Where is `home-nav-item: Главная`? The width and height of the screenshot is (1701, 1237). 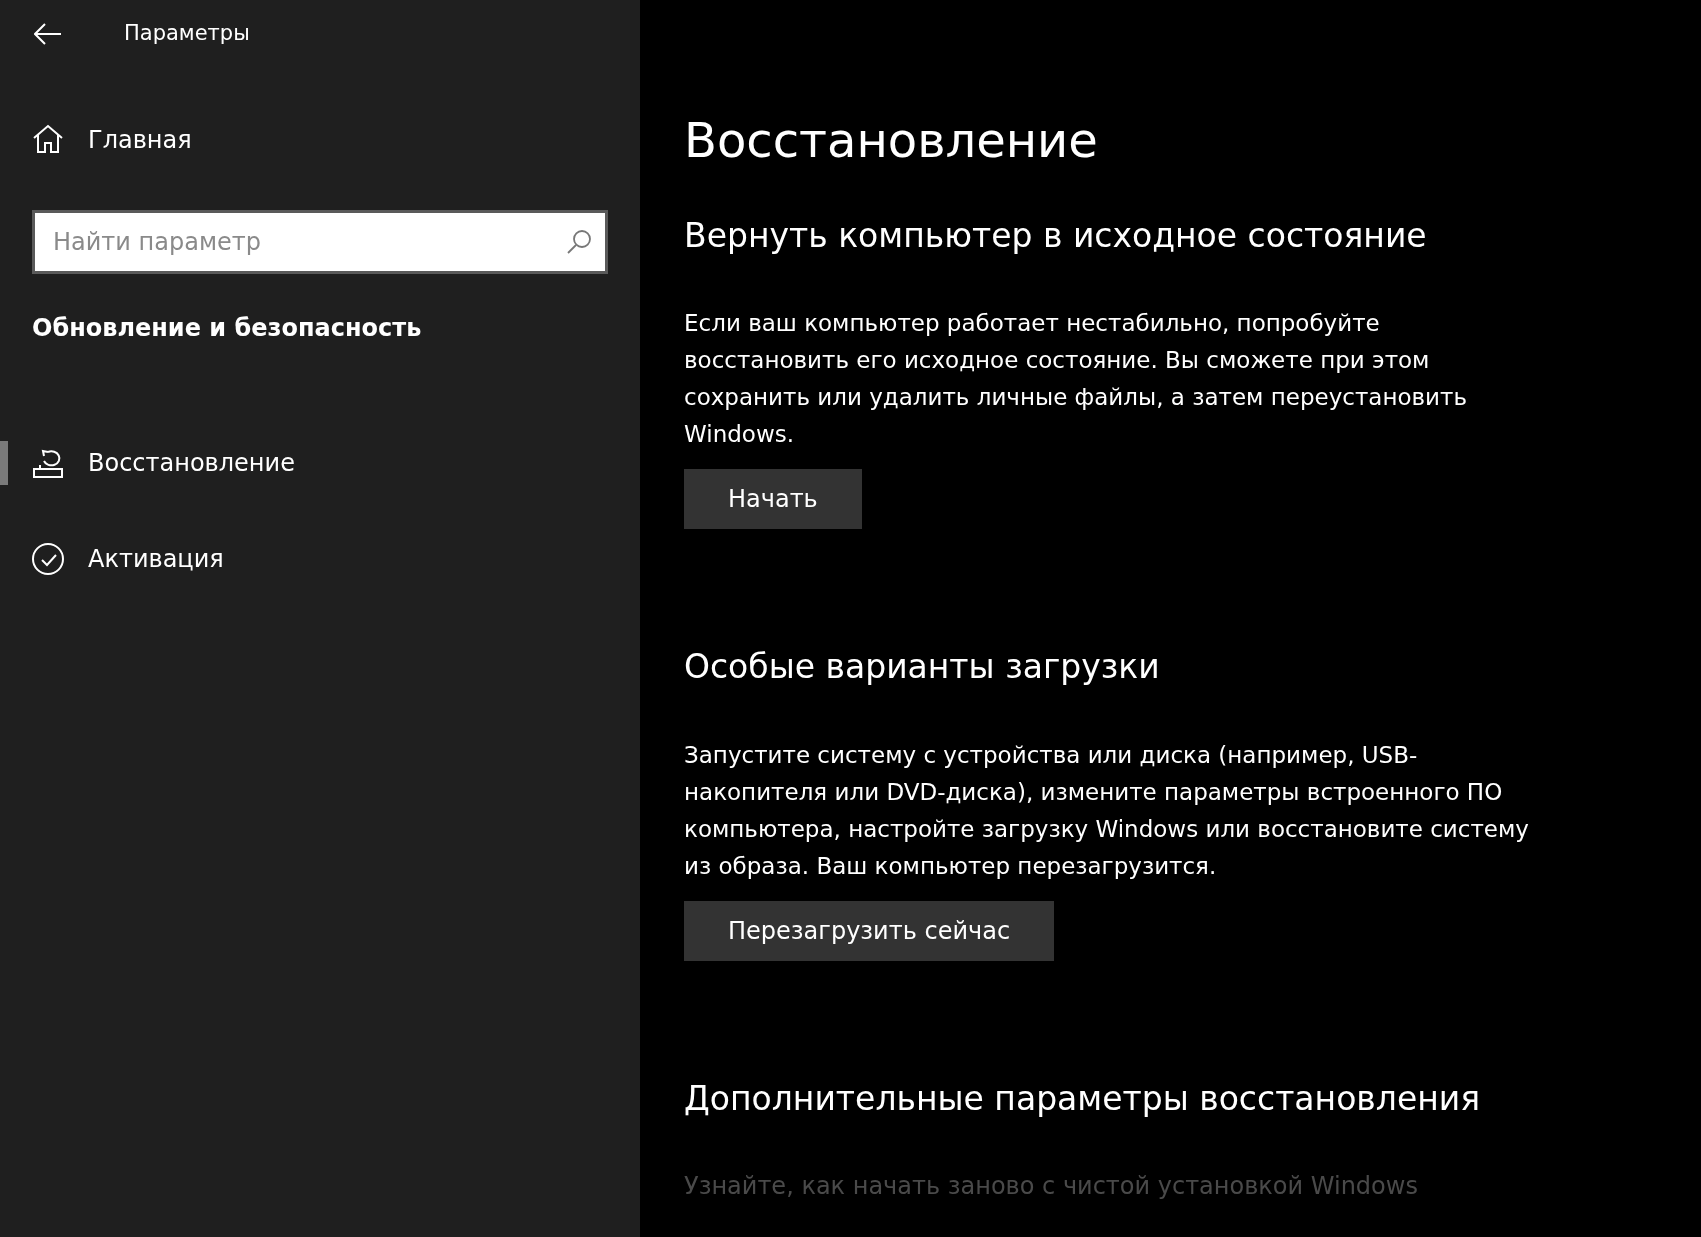 home-nav-item: Главная is located at coordinates (320, 140).